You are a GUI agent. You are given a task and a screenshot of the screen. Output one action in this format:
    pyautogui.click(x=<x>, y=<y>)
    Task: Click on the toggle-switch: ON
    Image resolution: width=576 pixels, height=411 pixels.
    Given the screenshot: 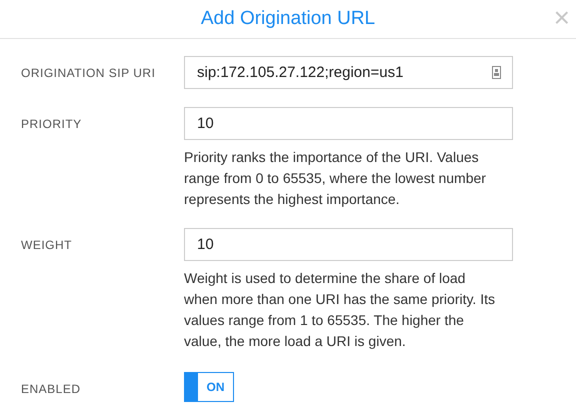 What is the action you would take?
    pyautogui.click(x=209, y=387)
    